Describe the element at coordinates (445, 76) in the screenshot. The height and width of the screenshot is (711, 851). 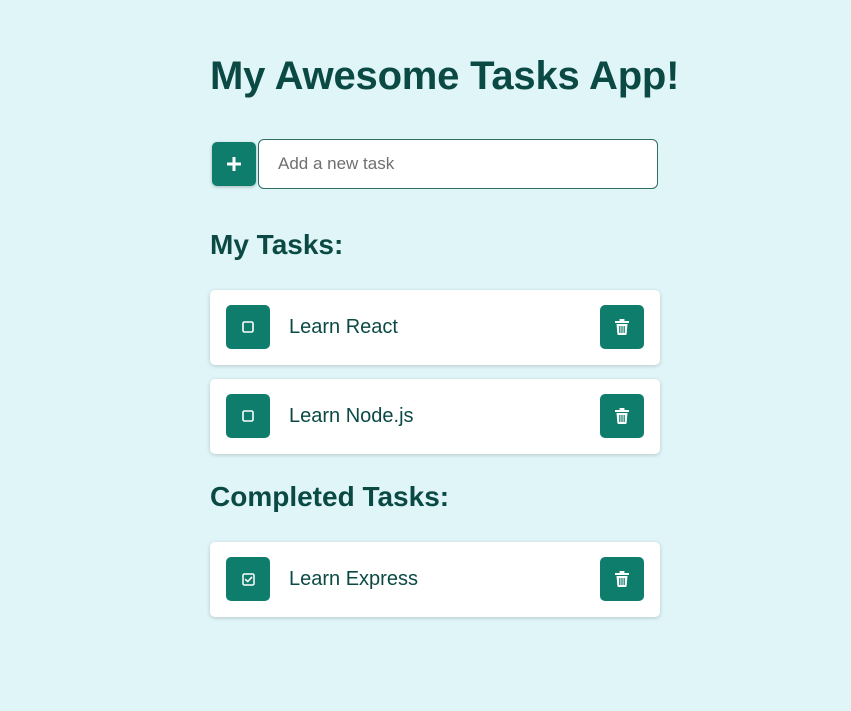
I see `page-title: My Awesome Tasks App!` at that location.